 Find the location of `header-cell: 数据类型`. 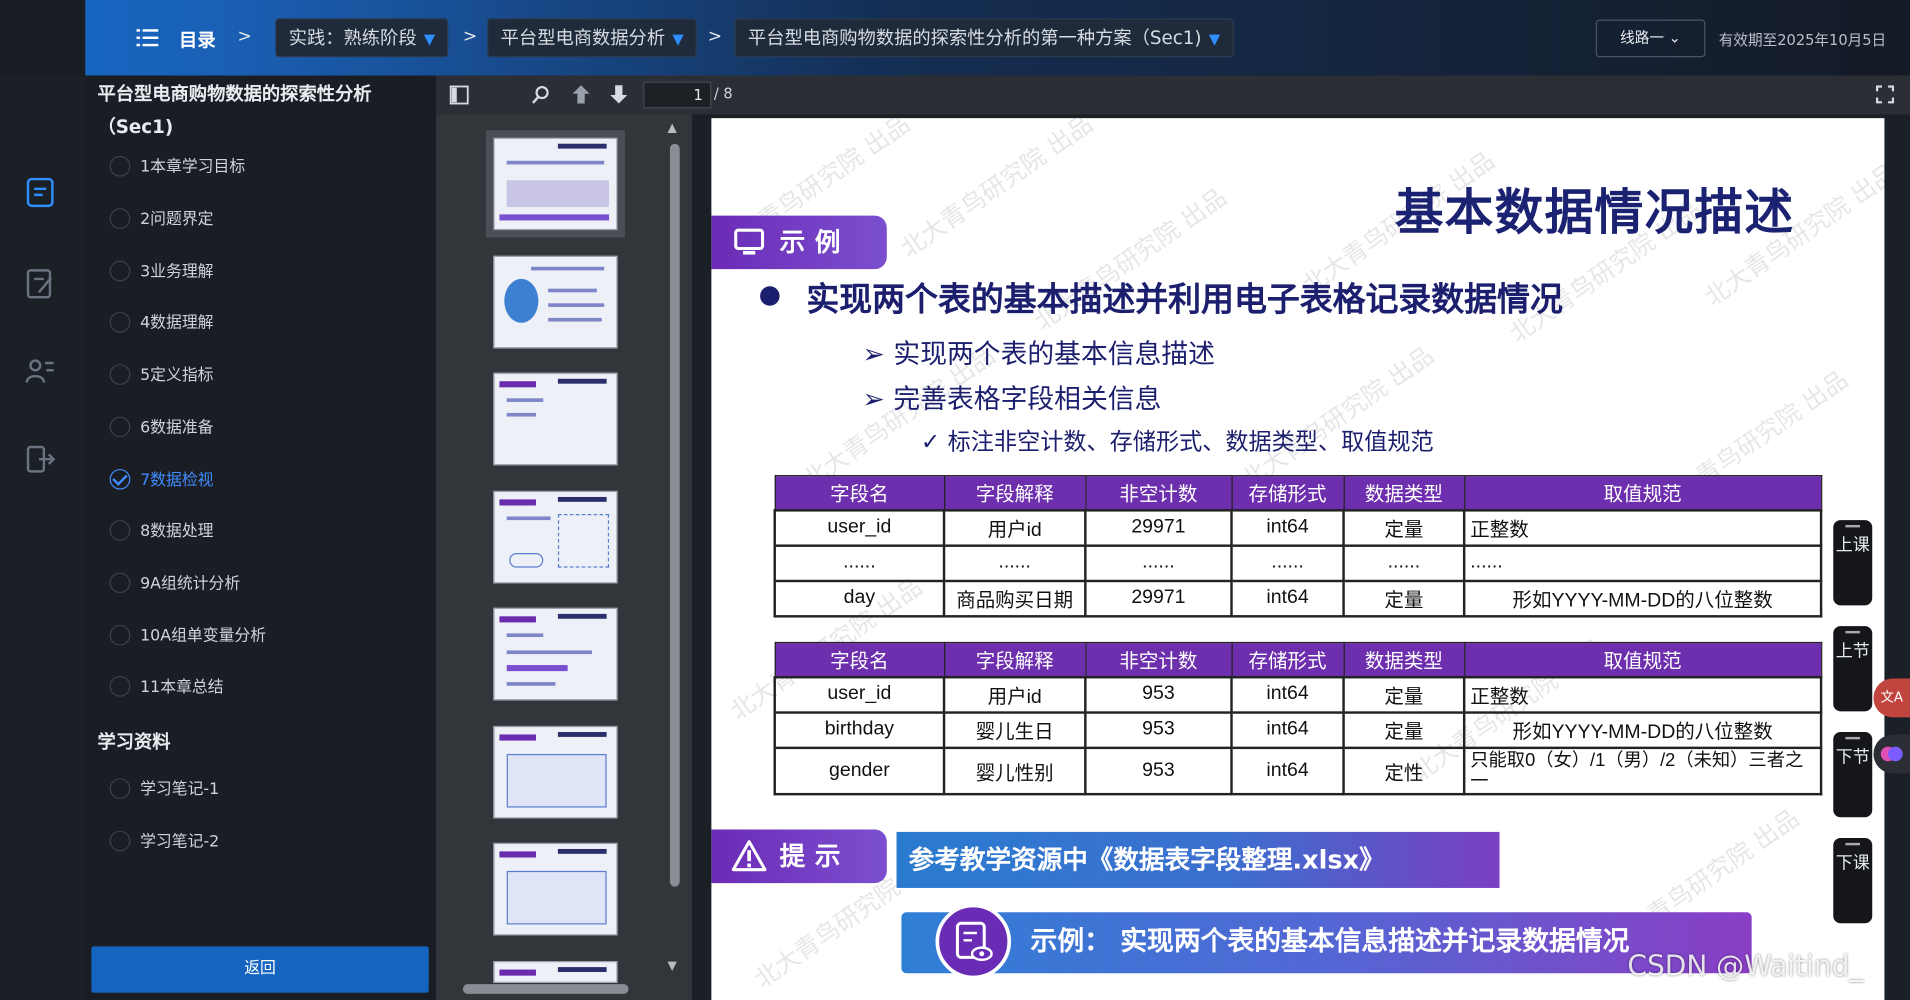

header-cell: 数据类型 is located at coordinates (1403, 493).